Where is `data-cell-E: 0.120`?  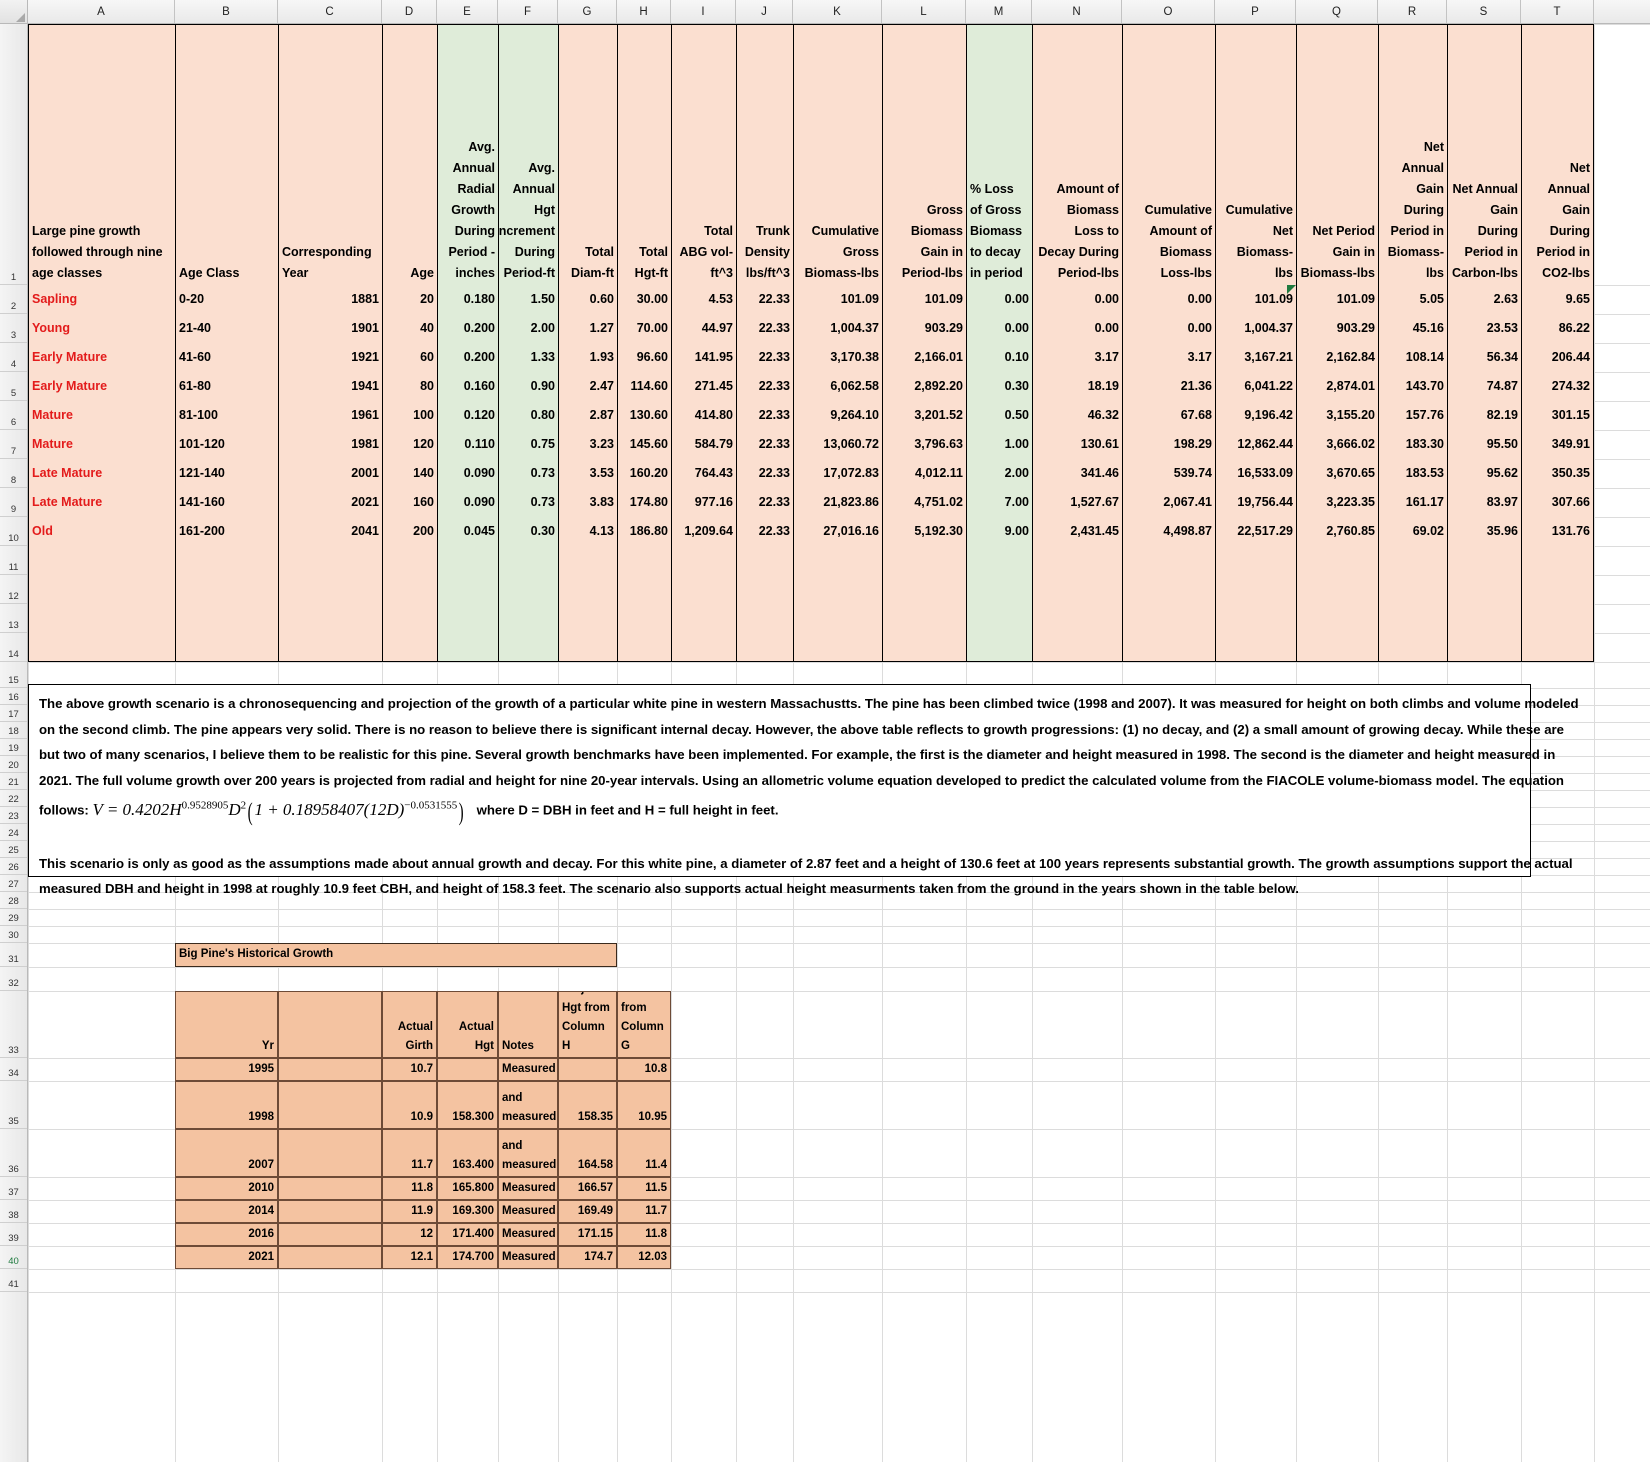 data-cell-E: 0.120 is located at coordinates (467, 415).